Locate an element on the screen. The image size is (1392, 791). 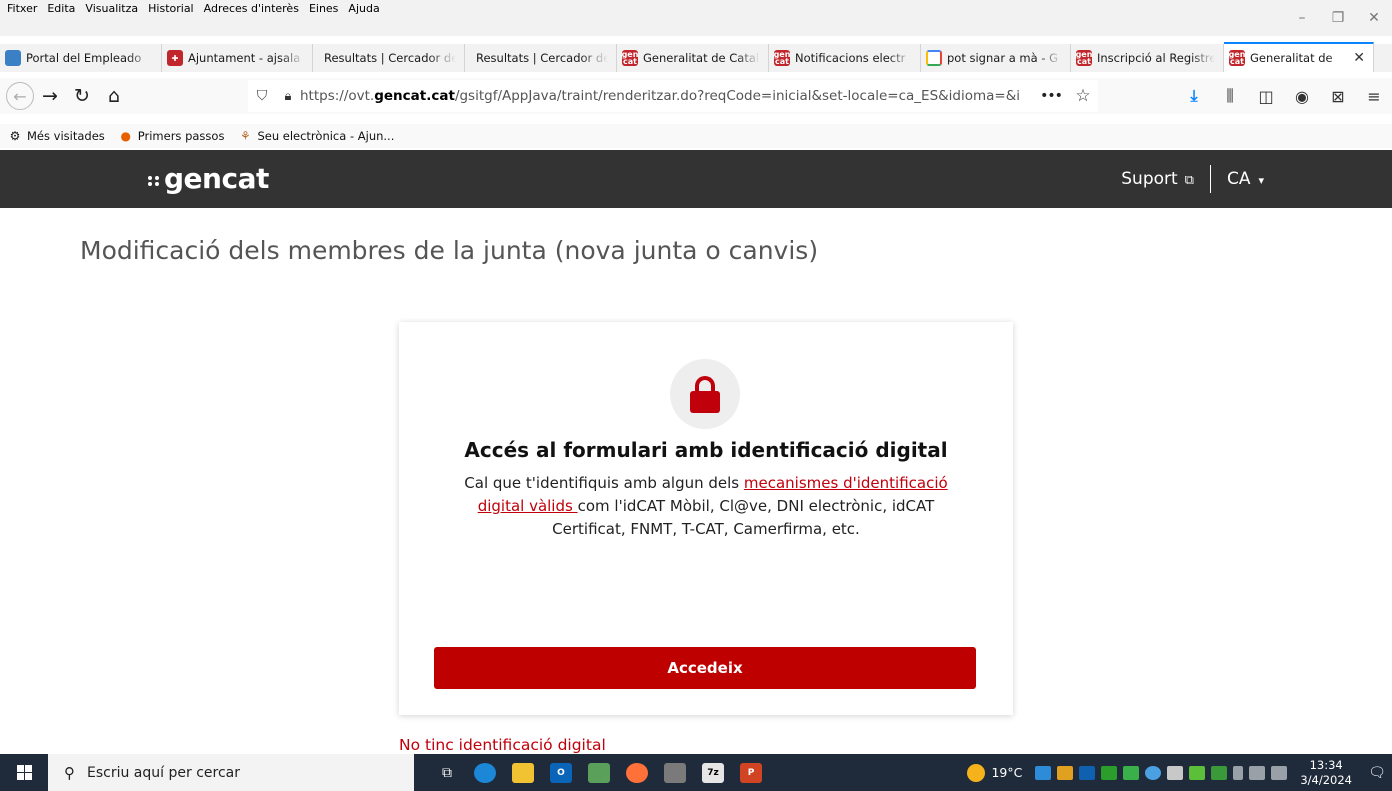
minimize-icon: – is located at coordinates (1302, 18).